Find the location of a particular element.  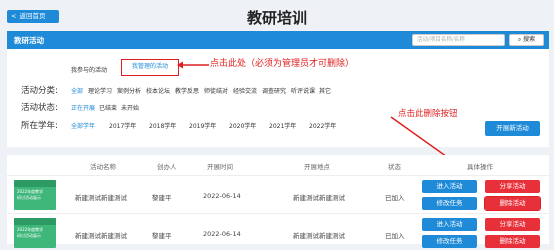

tab-my-activities: 我参与的活动 is located at coordinates (89, 69).